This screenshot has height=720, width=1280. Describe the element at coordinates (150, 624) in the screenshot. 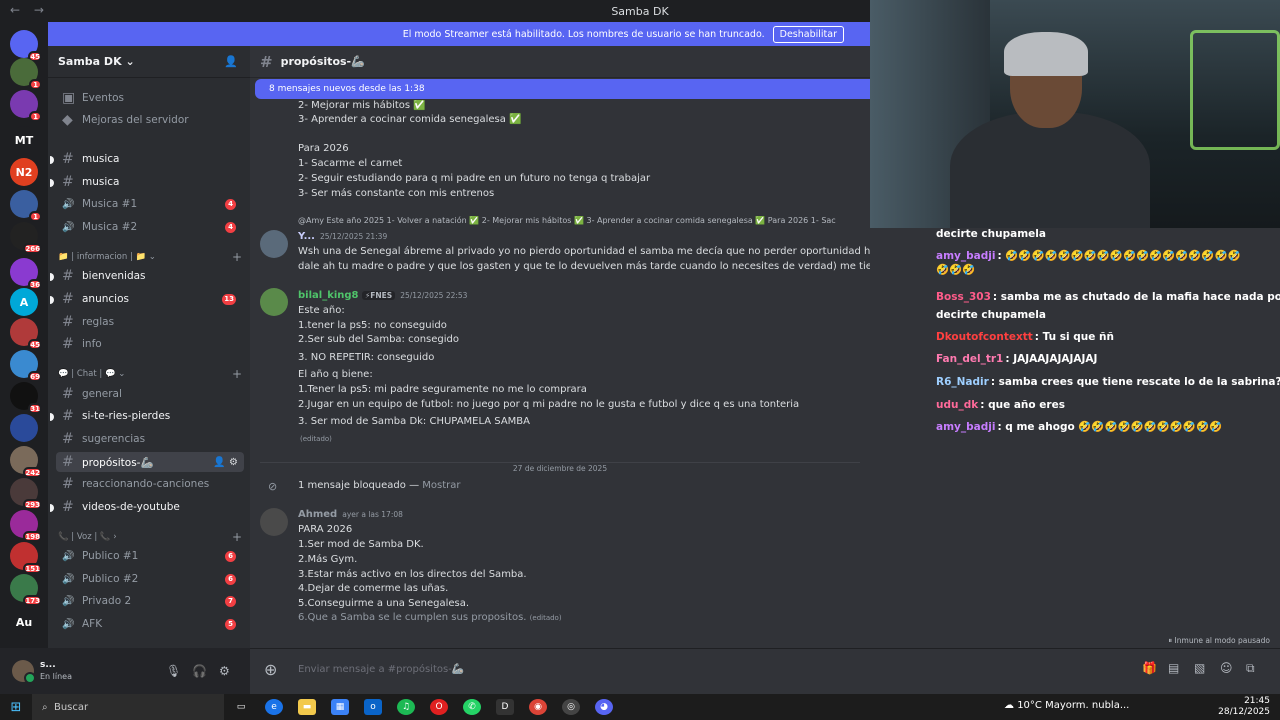

I see `channel-voice-17: 🔊 AFK 5` at that location.